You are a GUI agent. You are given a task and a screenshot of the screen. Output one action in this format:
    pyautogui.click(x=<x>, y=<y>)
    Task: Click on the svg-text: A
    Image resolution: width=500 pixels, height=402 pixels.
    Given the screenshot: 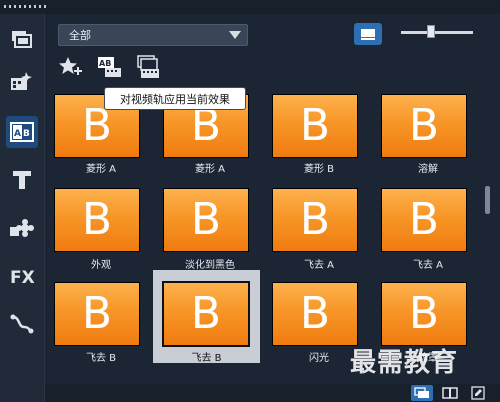 What is the action you would take?
    pyautogui.click(x=17, y=134)
    